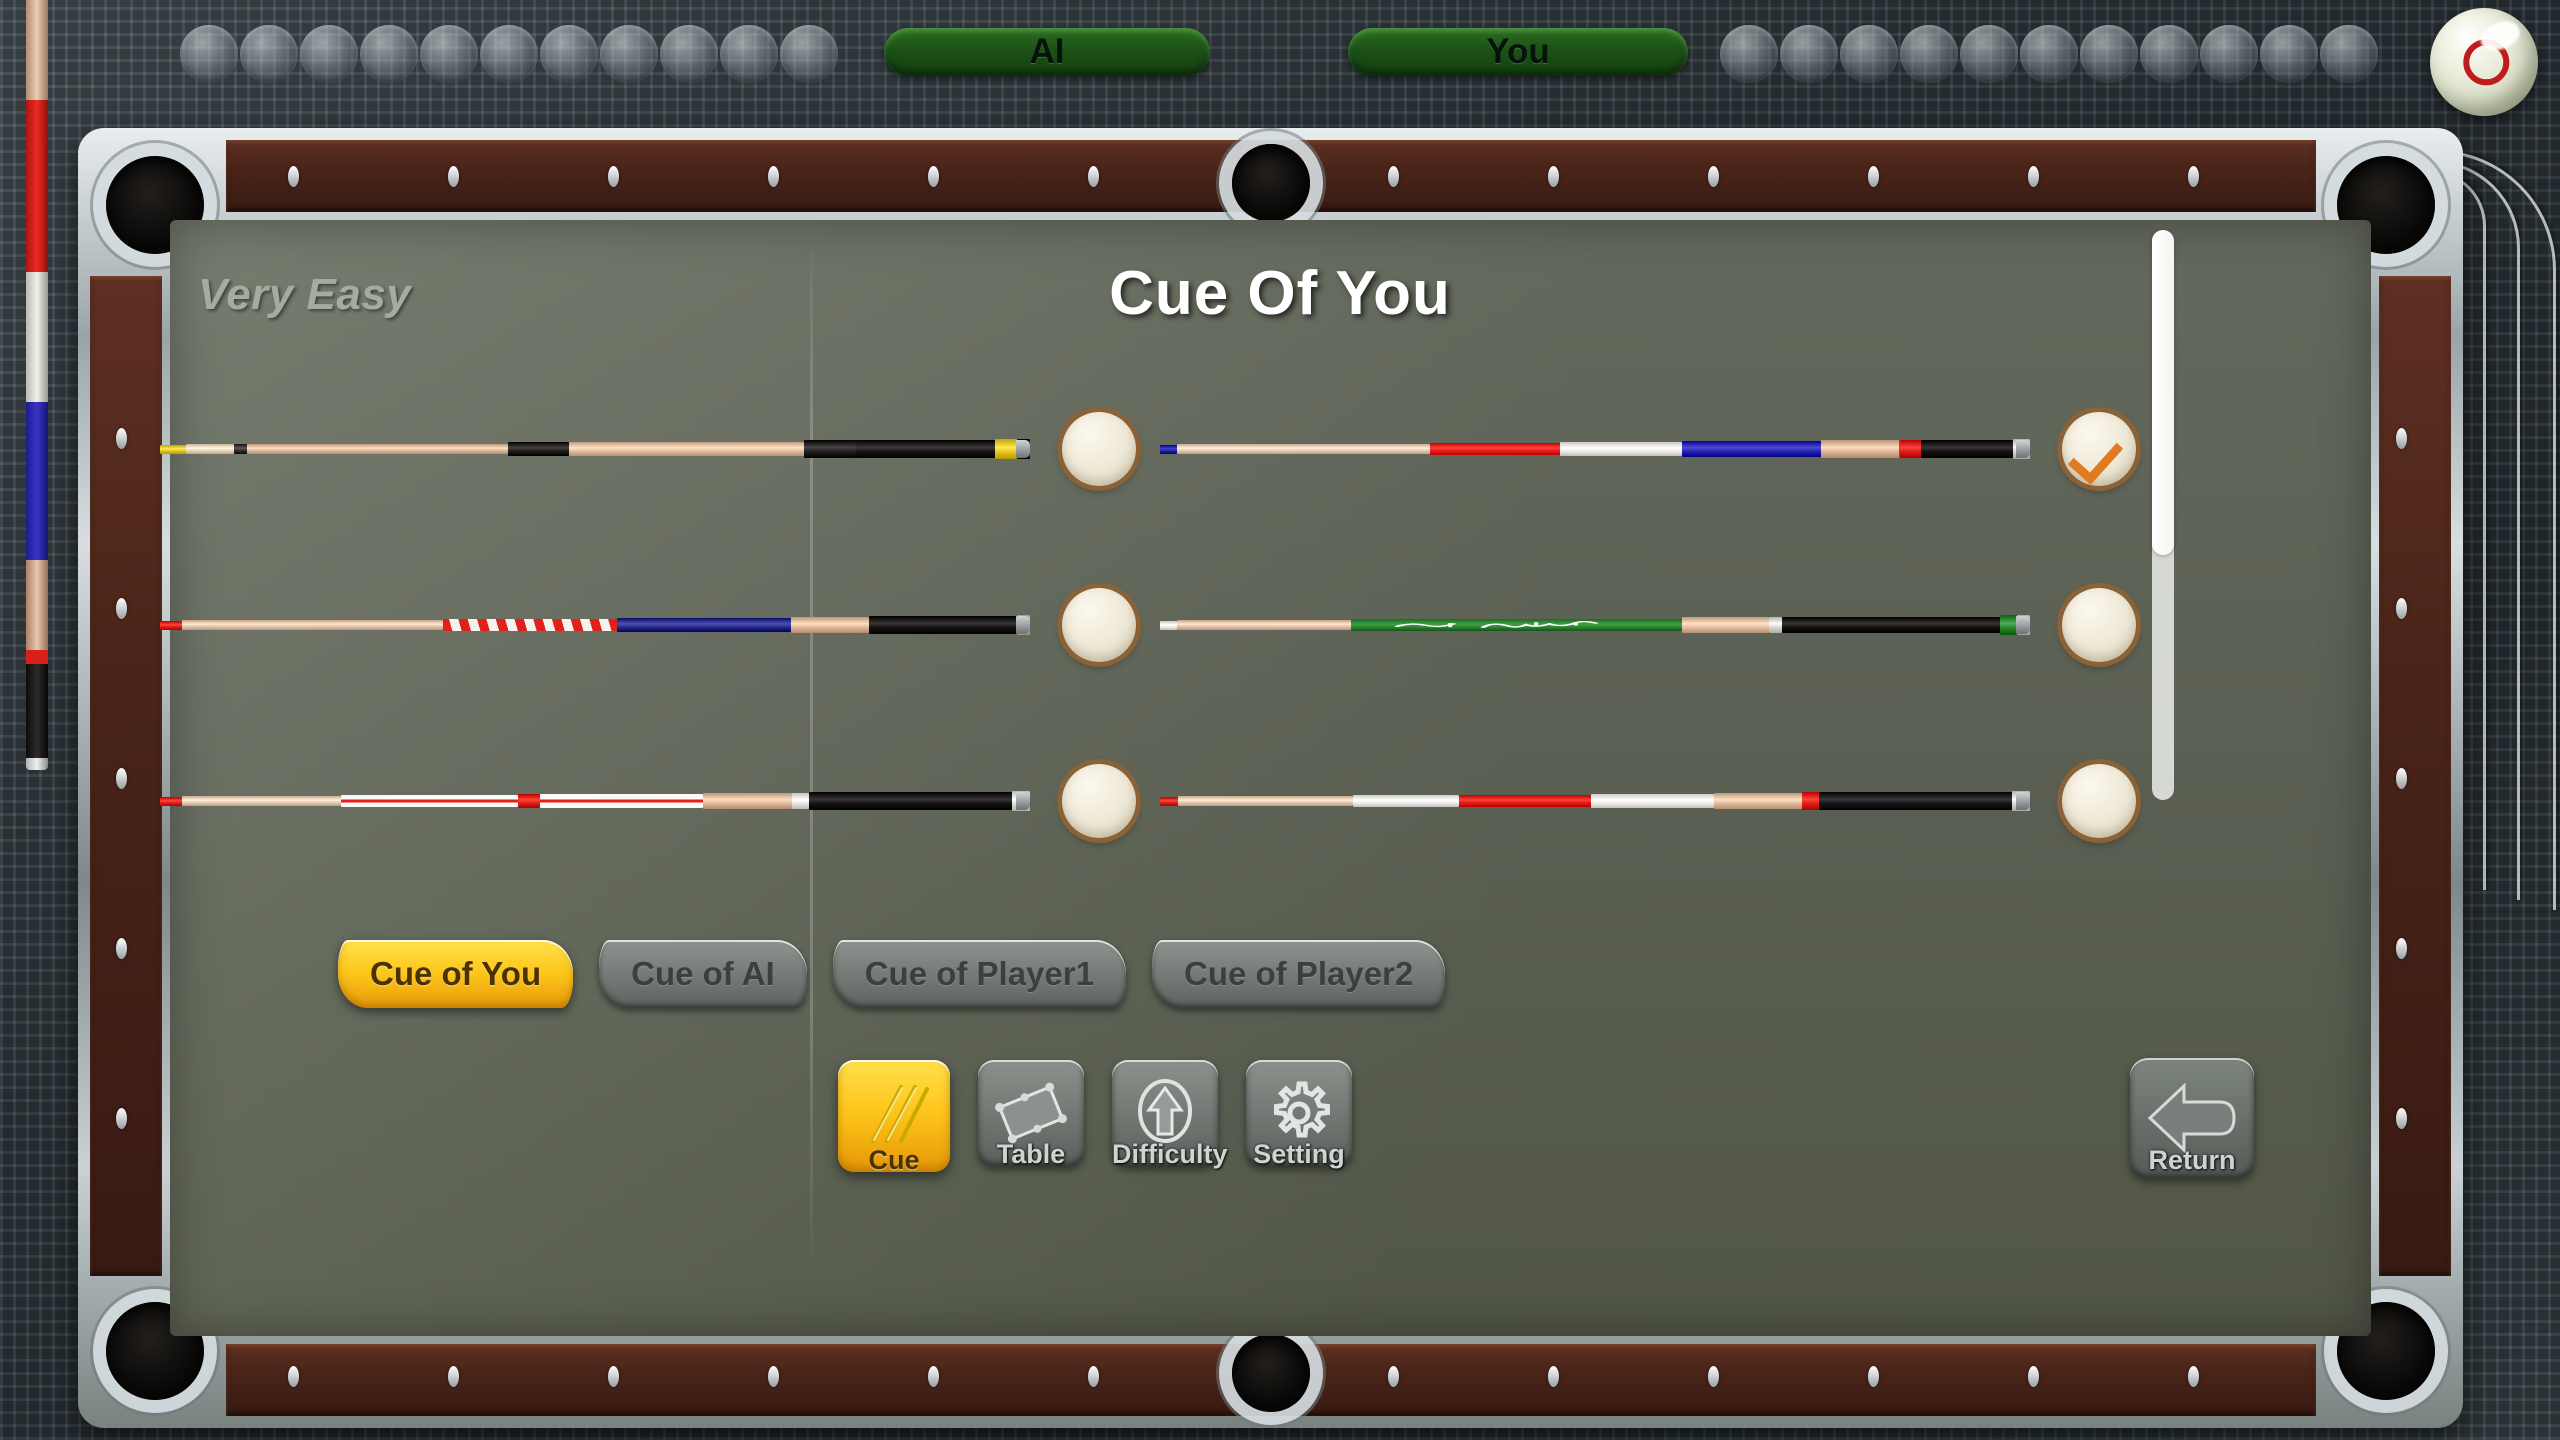  What do you see at coordinates (613, 1376) in the screenshot?
I see `diamond-b2` at bounding box center [613, 1376].